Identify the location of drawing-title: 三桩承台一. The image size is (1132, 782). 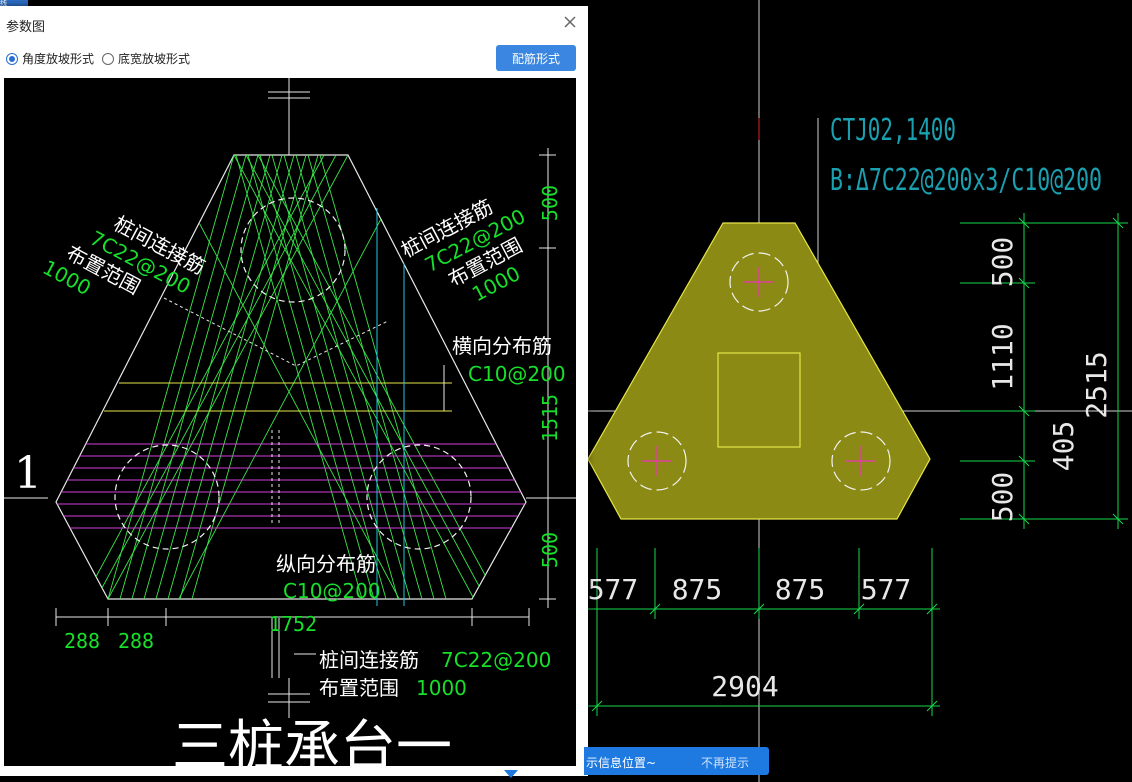
(312, 740).